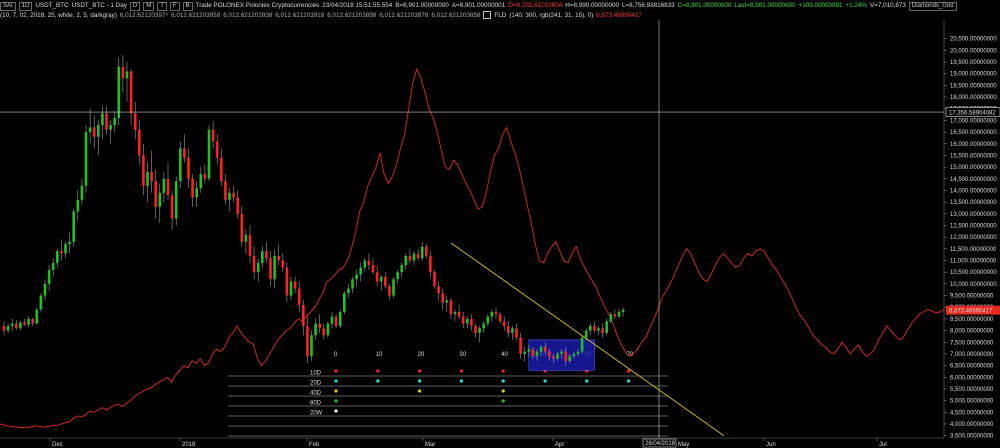 Image resolution: width=1000 pixels, height=448 pixels. What do you see at coordinates (189, 445) in the screenshot?
I see `x-tick-label: 2018` at bounding box center [189, 445].